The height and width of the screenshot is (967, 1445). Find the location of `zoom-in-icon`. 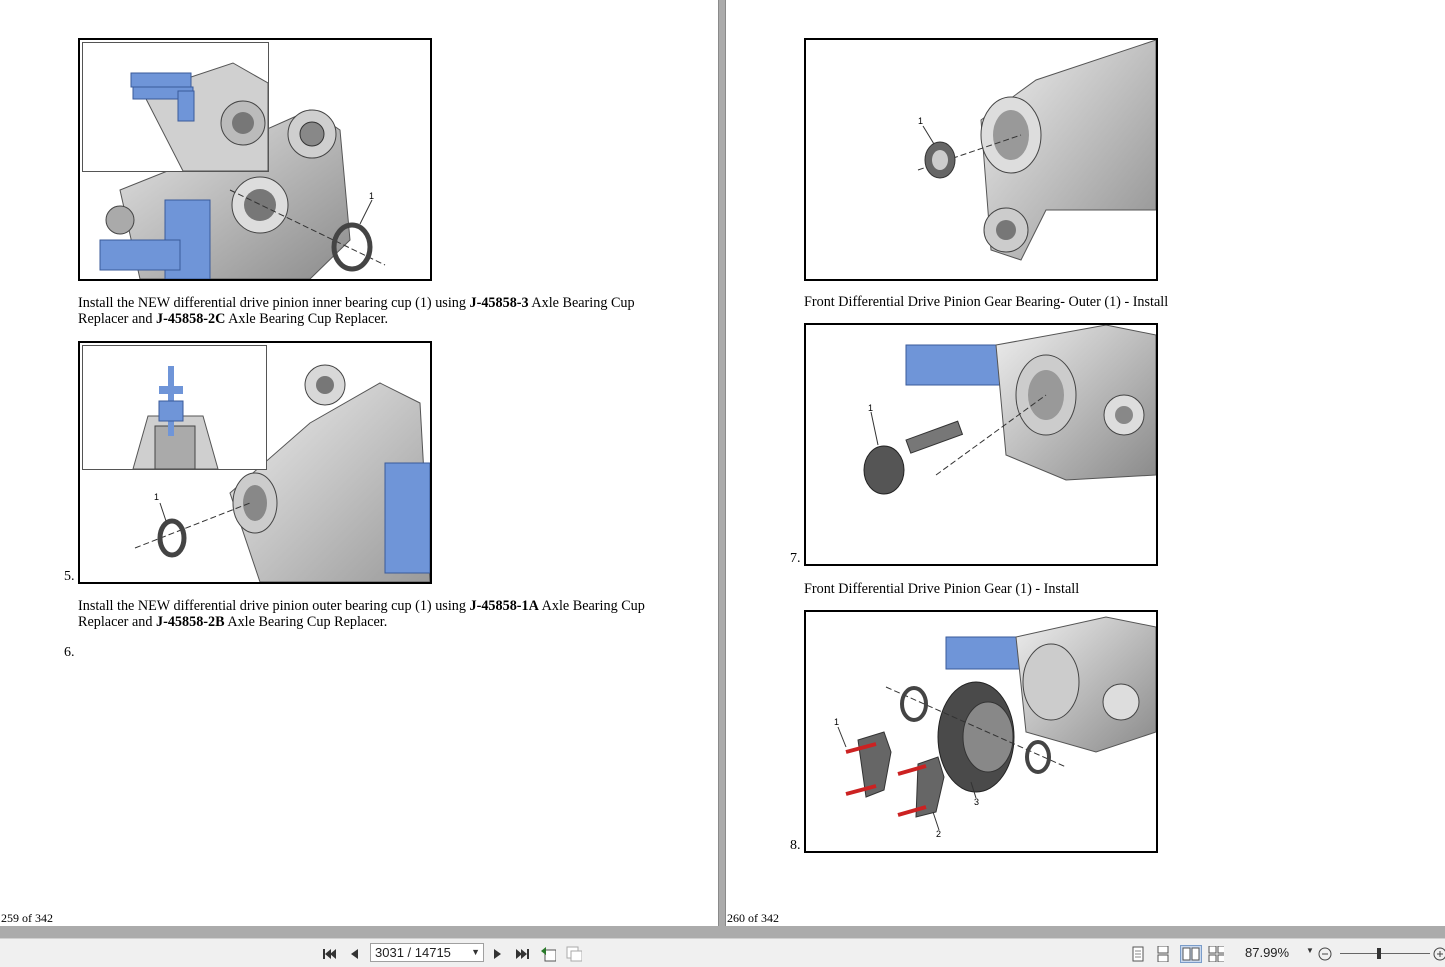

zoom-in-icon is located at coordinates (1438, 954).